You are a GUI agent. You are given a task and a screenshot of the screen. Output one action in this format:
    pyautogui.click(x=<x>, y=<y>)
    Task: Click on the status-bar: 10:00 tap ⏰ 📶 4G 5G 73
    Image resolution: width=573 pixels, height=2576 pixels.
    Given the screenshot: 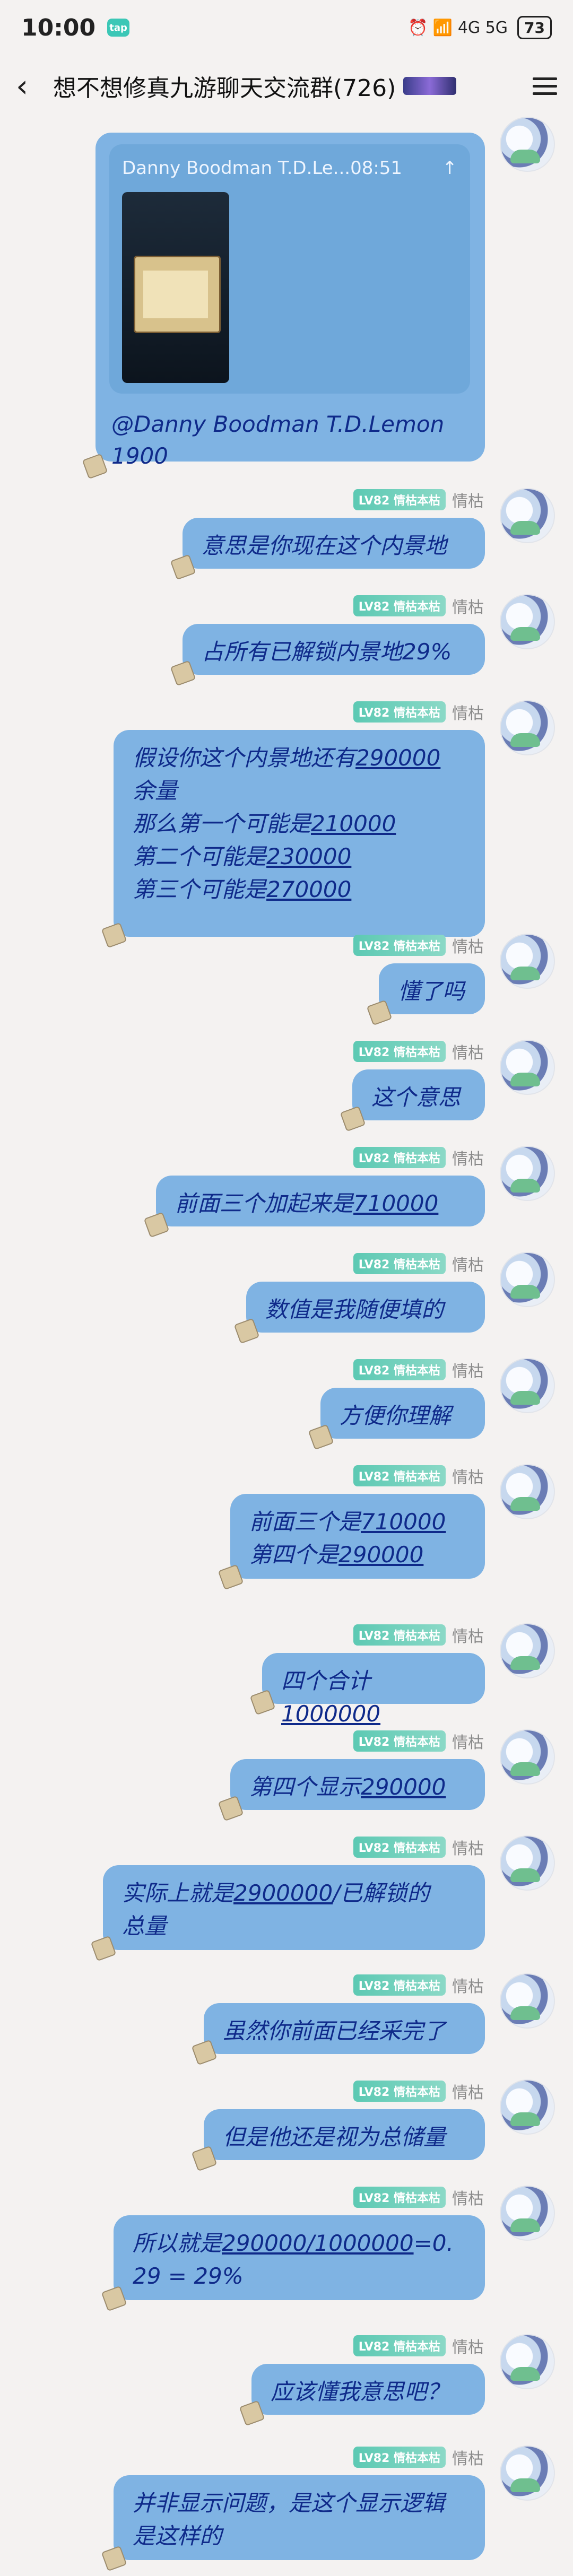 What is the action you would take?
    pyautogui.click(x=286, y=28)
    